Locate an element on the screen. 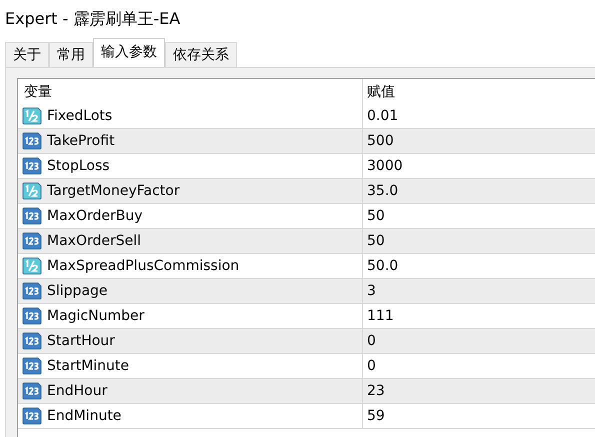 The height and width of the screenshot is (437, 595). parameter-value: 3000 is located at coordinates (479, 166).